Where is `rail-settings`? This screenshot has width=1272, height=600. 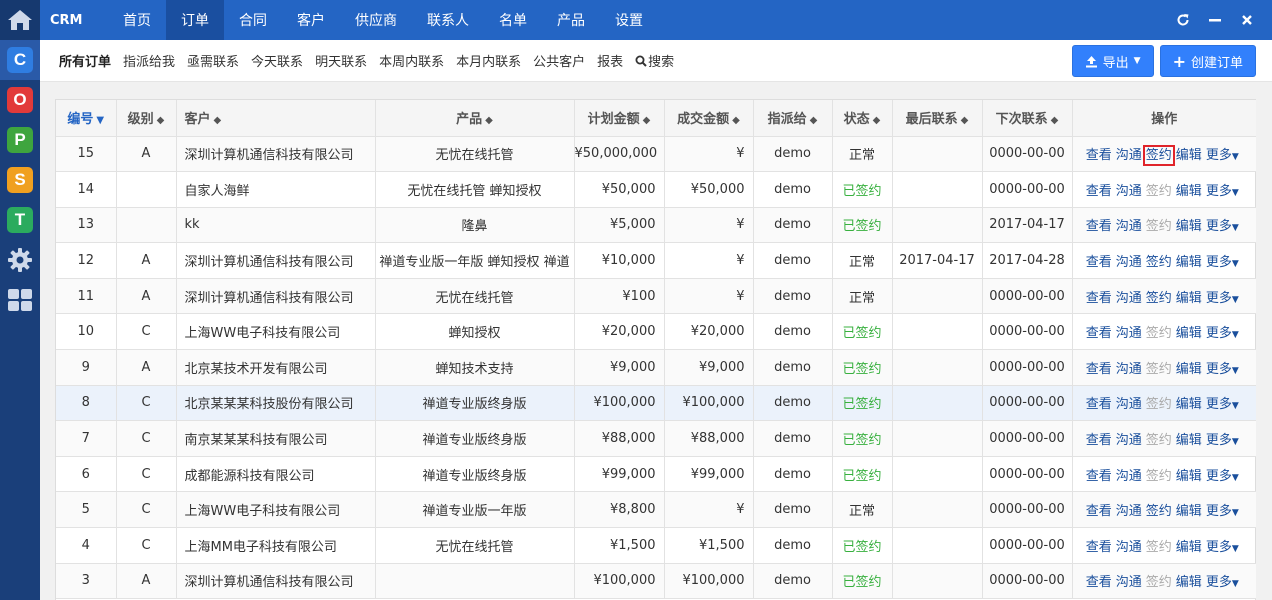 rail-settings is located at coordinates (20, 260).